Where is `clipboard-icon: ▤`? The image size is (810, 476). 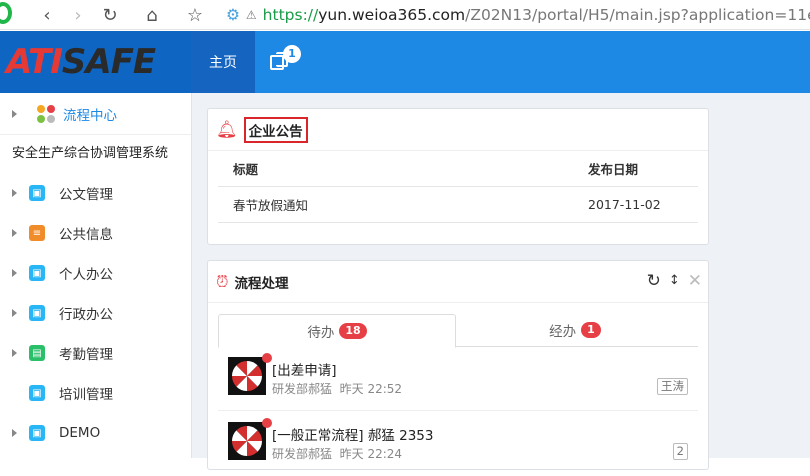
clipboard-icon: ▤ is located at coordinates (37, 353).